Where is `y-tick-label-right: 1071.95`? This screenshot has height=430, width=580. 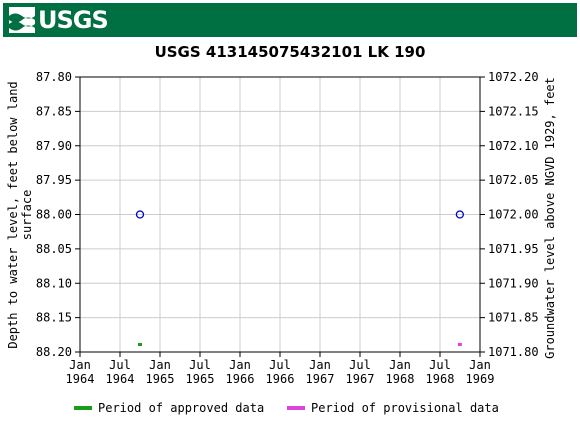 y-tick-label-right: 1071.95 is located at coordinates (513, 249).